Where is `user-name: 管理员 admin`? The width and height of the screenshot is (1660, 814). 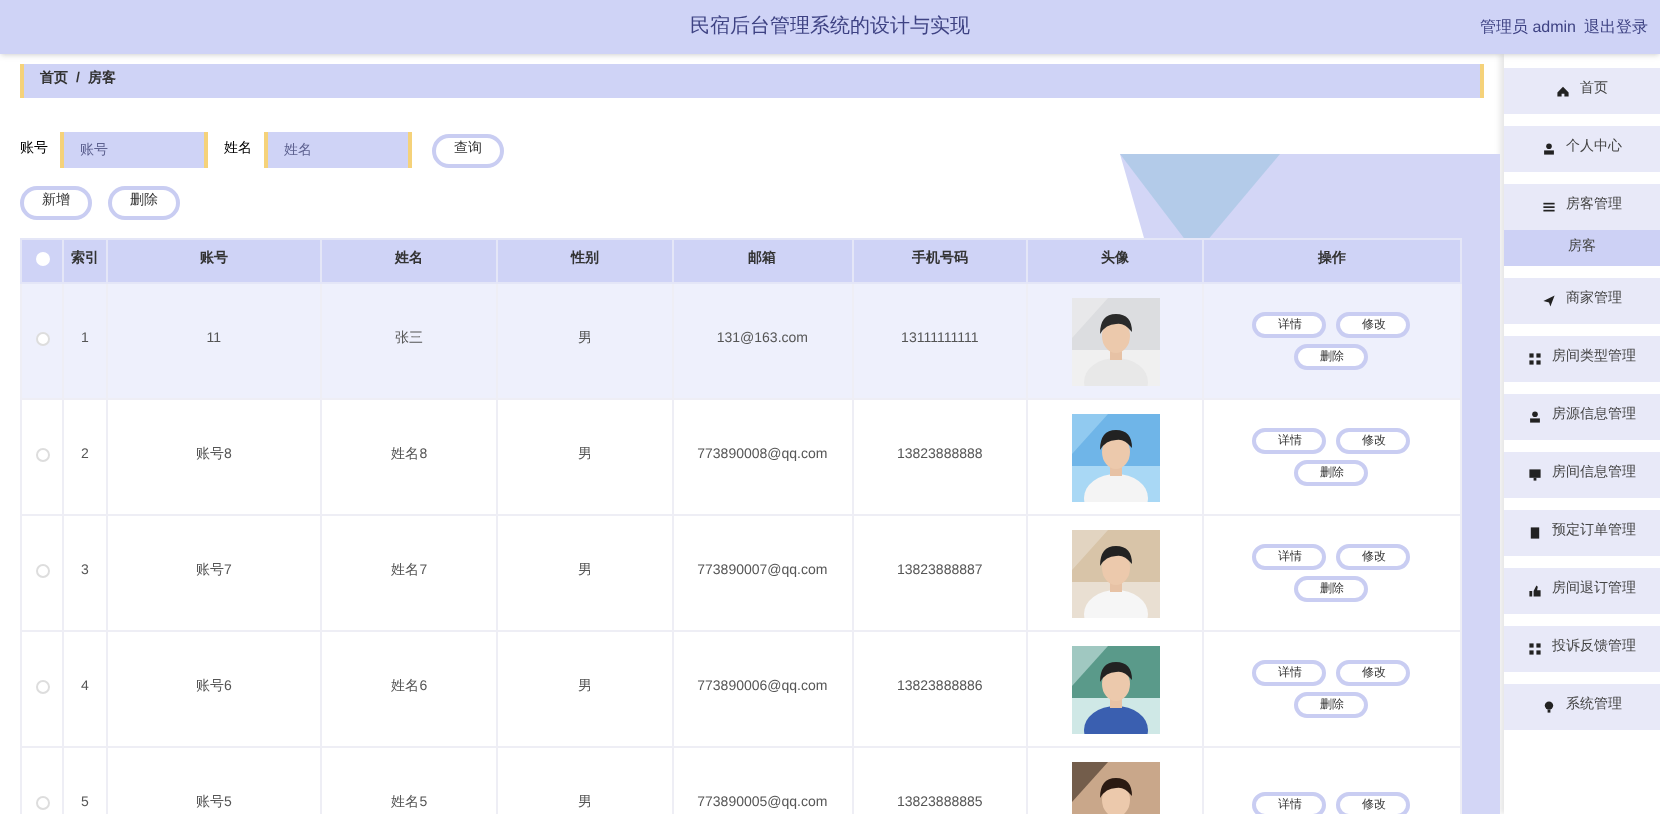 user-name: 管理员 admin is located at coordinates (1527, 27).